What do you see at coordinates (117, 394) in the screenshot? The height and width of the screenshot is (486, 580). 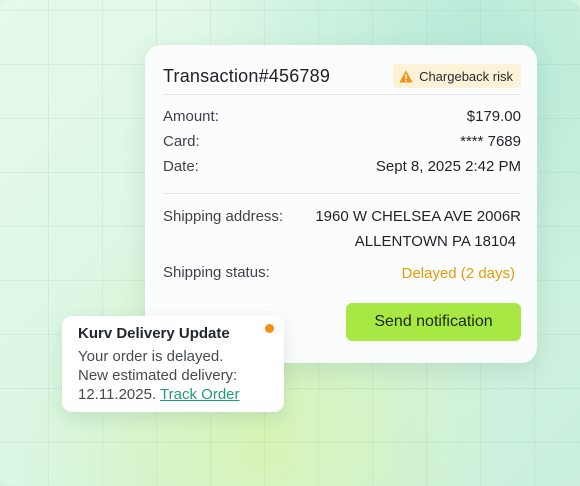 I see `toast-date: 12.11.2025.` at bounding box center [117, 394].